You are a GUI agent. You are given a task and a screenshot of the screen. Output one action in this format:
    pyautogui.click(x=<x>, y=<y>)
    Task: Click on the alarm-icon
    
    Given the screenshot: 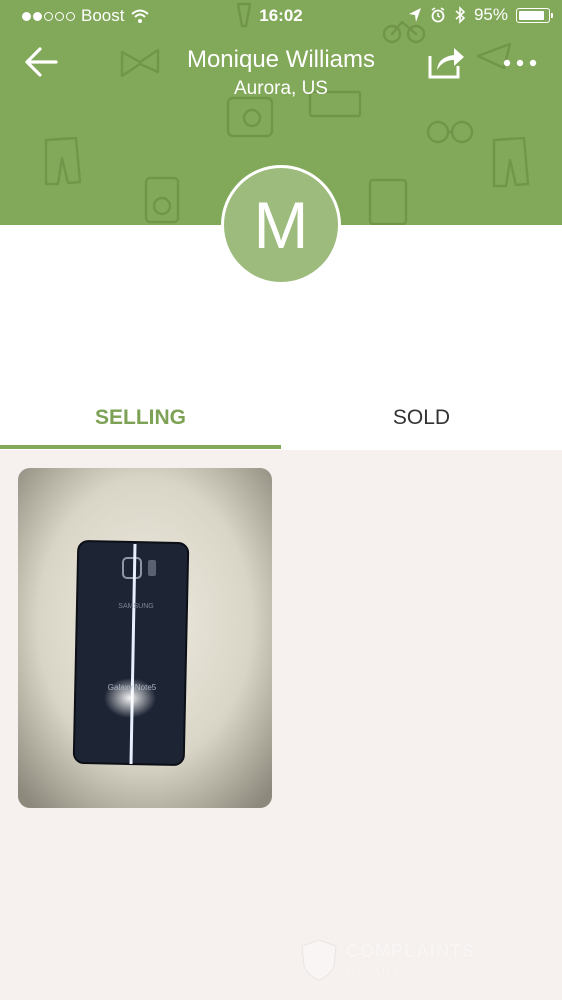 What is the action you would take?
    pyautogui.click(x=438, y=15)
    